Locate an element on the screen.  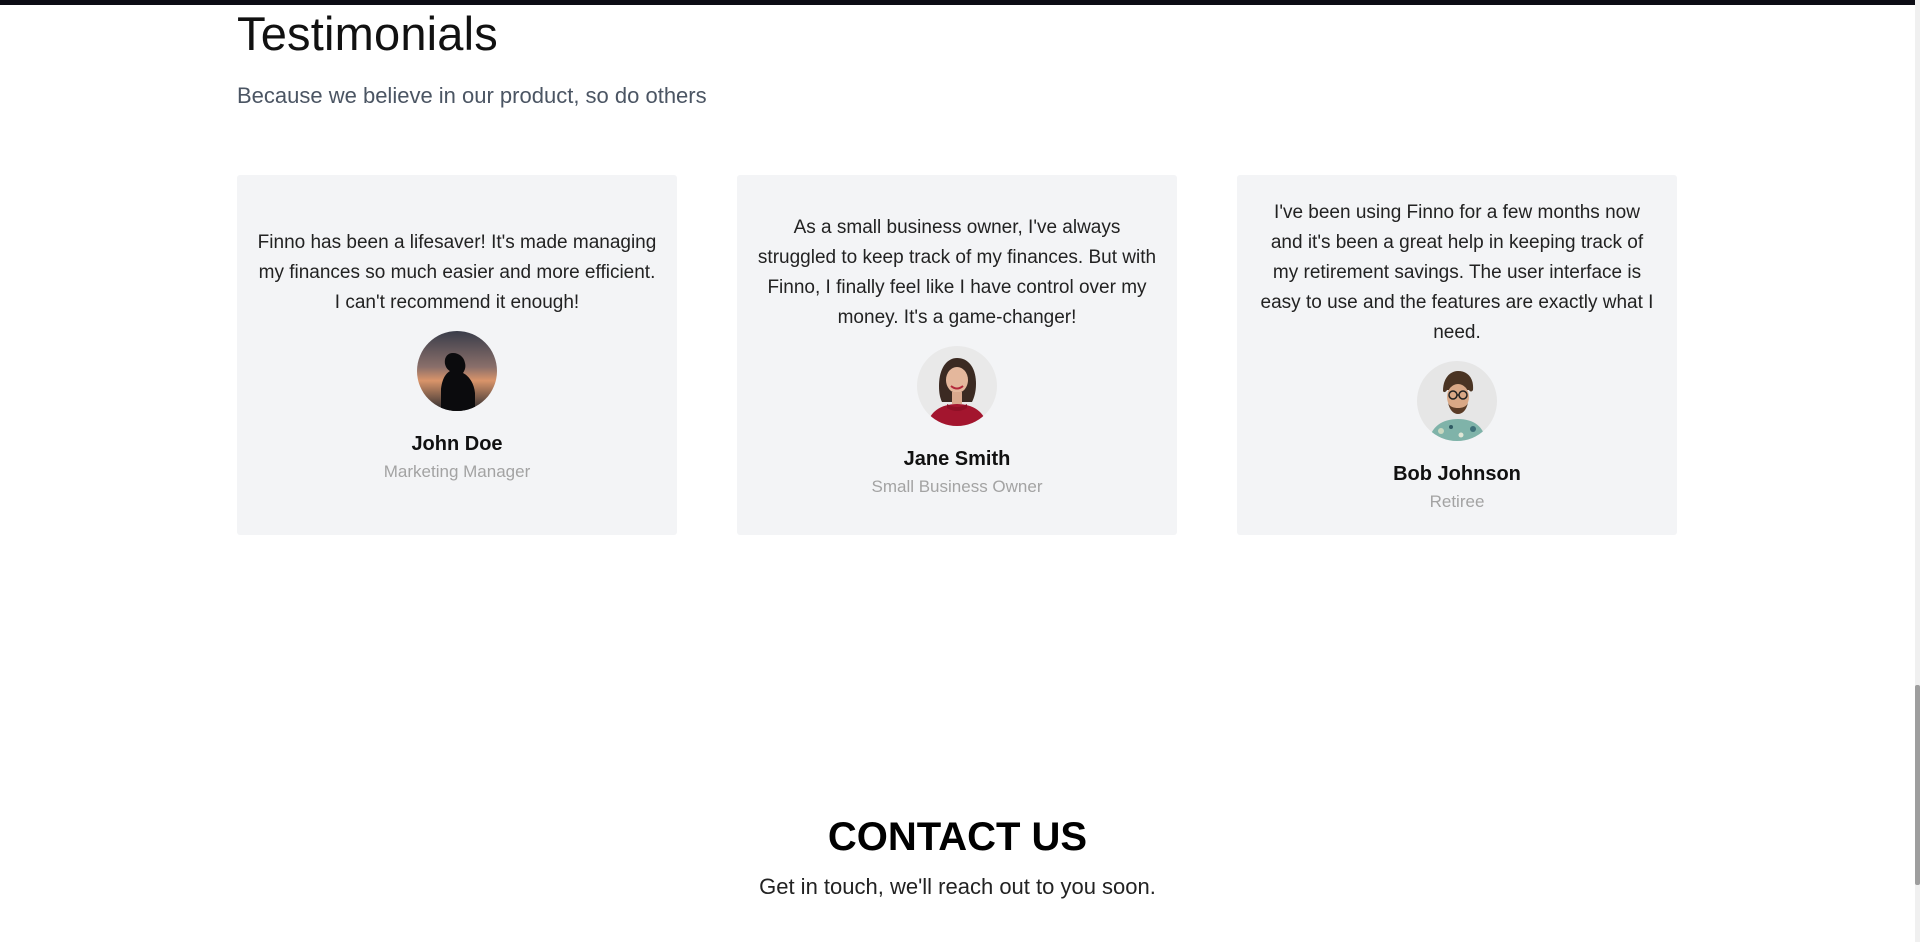
testimonial-name: Bob Johnson is located at coordinates (1457, 474).